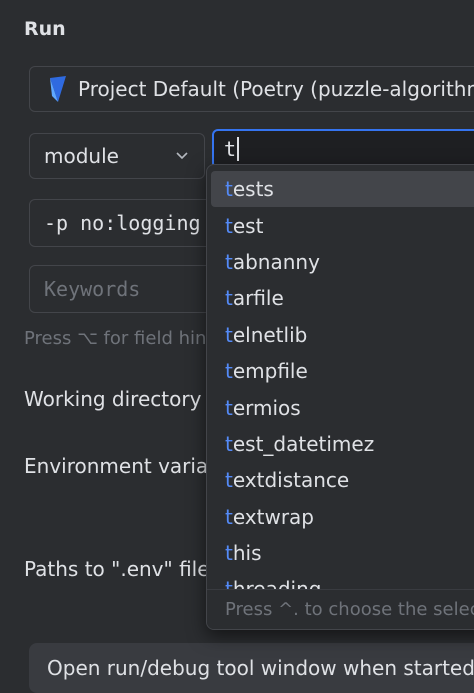  I want to click on completion-item: t elnetlib, so click(340, 335).